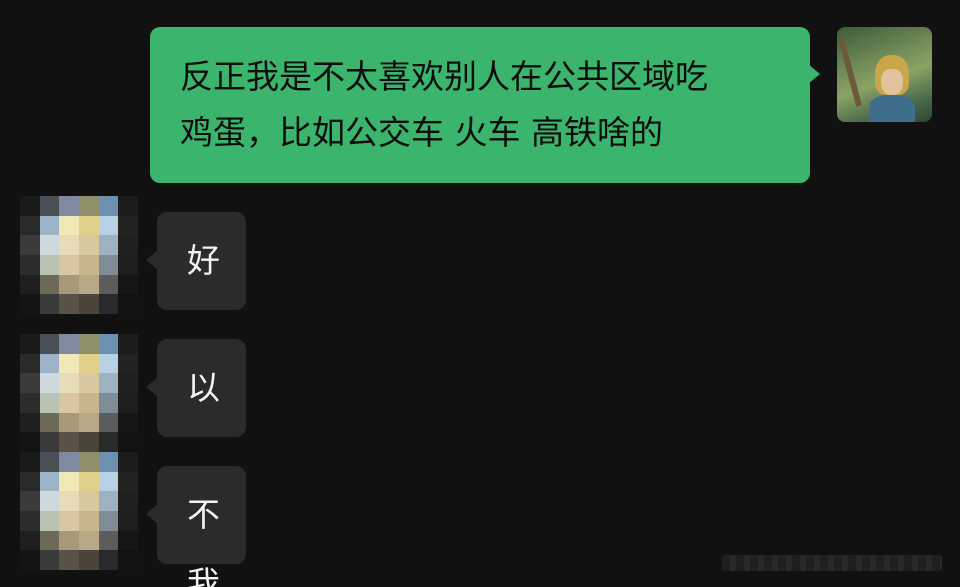 The width and height of the screenshot is (960, 587). What do you see at coordinates (814, 74) in the screenshot?
I see `bubble-tail` at bounding box center [814, 74].